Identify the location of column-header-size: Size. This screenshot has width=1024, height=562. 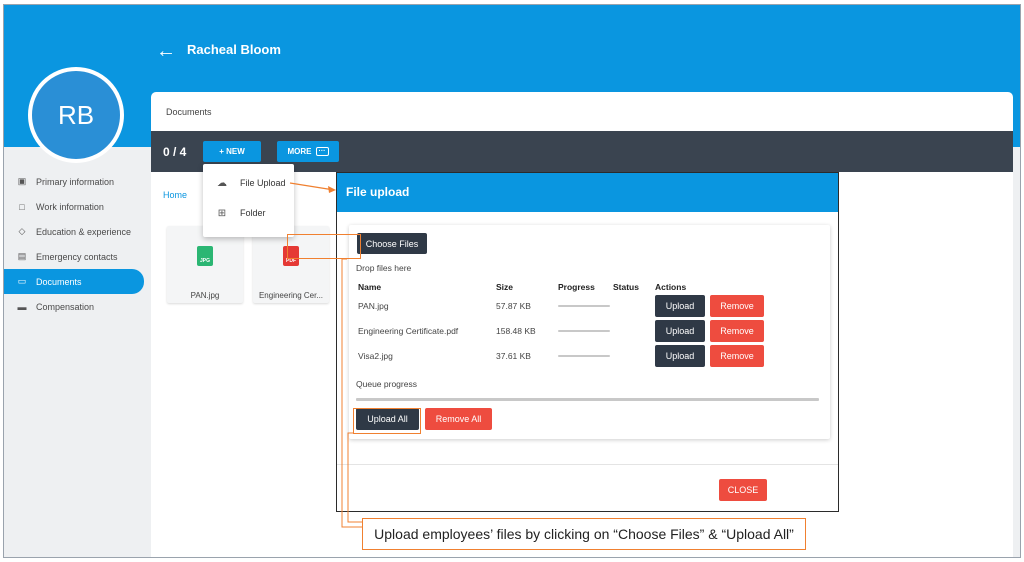
(505, 287).